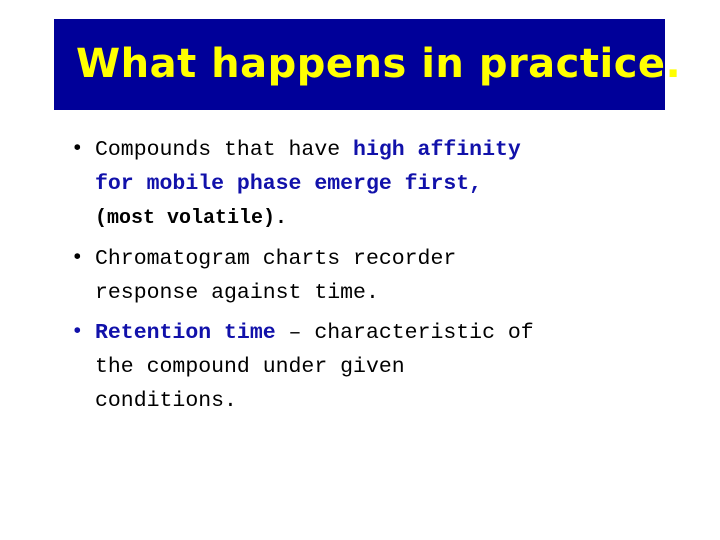 The image size is (720, 540). I want to click on body-text: the compound under given, so click(250, 367).